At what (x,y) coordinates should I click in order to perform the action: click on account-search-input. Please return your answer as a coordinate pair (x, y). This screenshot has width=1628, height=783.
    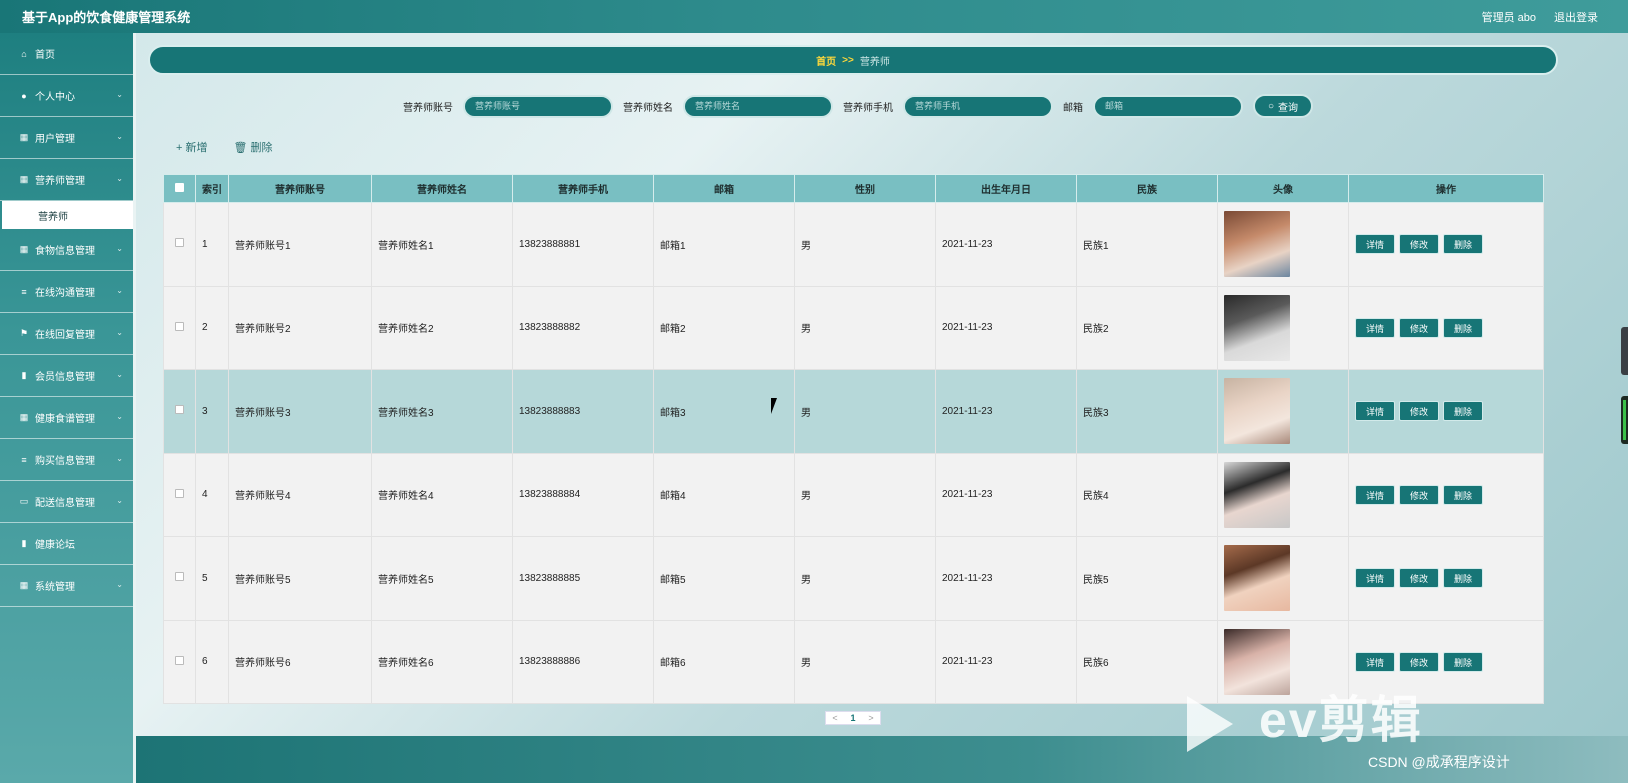
    Looking at the image, I should click on (538, 106).